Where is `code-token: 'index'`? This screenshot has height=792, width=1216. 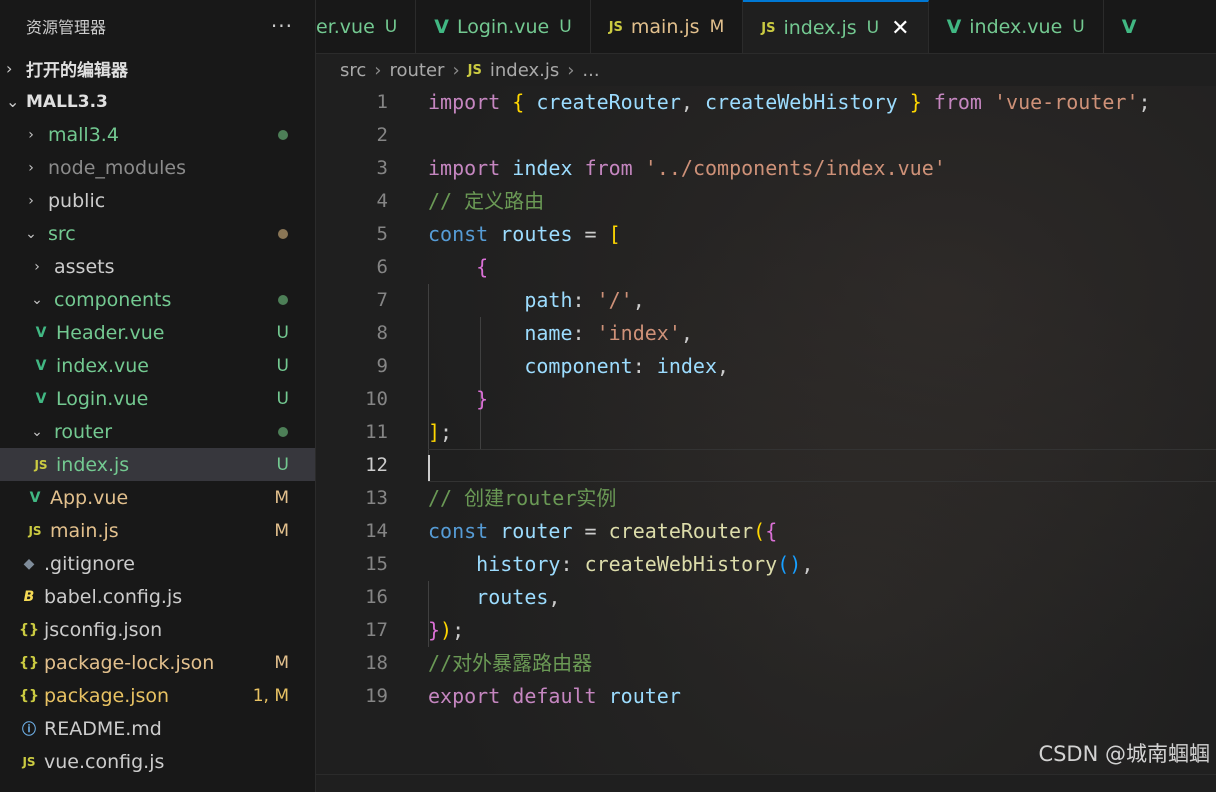
code-token: 'index' is located at coordinates (638, 333).